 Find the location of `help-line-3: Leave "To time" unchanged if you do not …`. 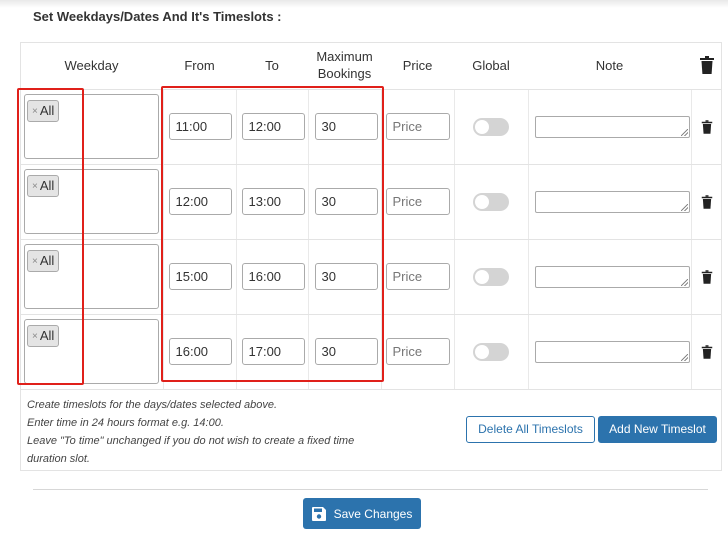

help-line-3: Leave "To time" unchanged if you do not … is located at coordinates (191, 450).